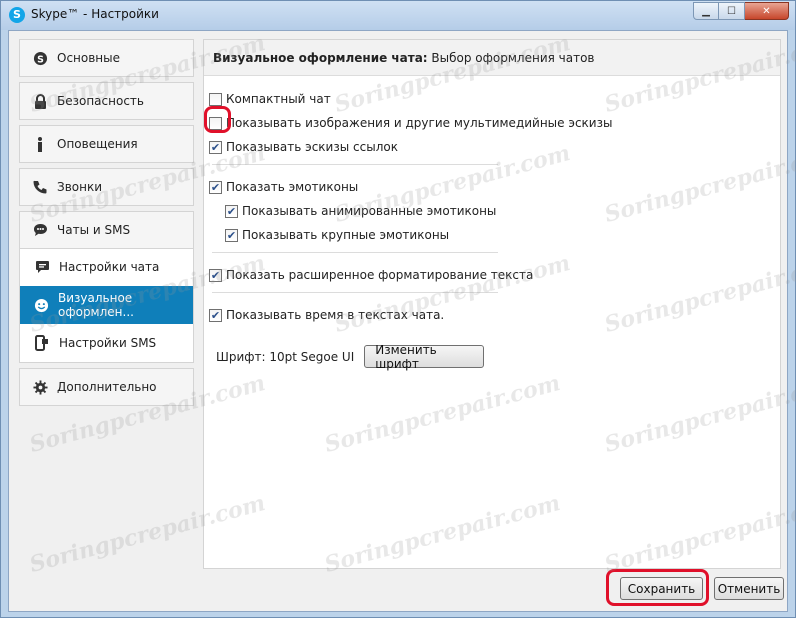  What do you see at coordinates (312, 147) in the screenshot?
I see `option-label: Показывать эскизы ссылок` at bounding box center [312, 147].